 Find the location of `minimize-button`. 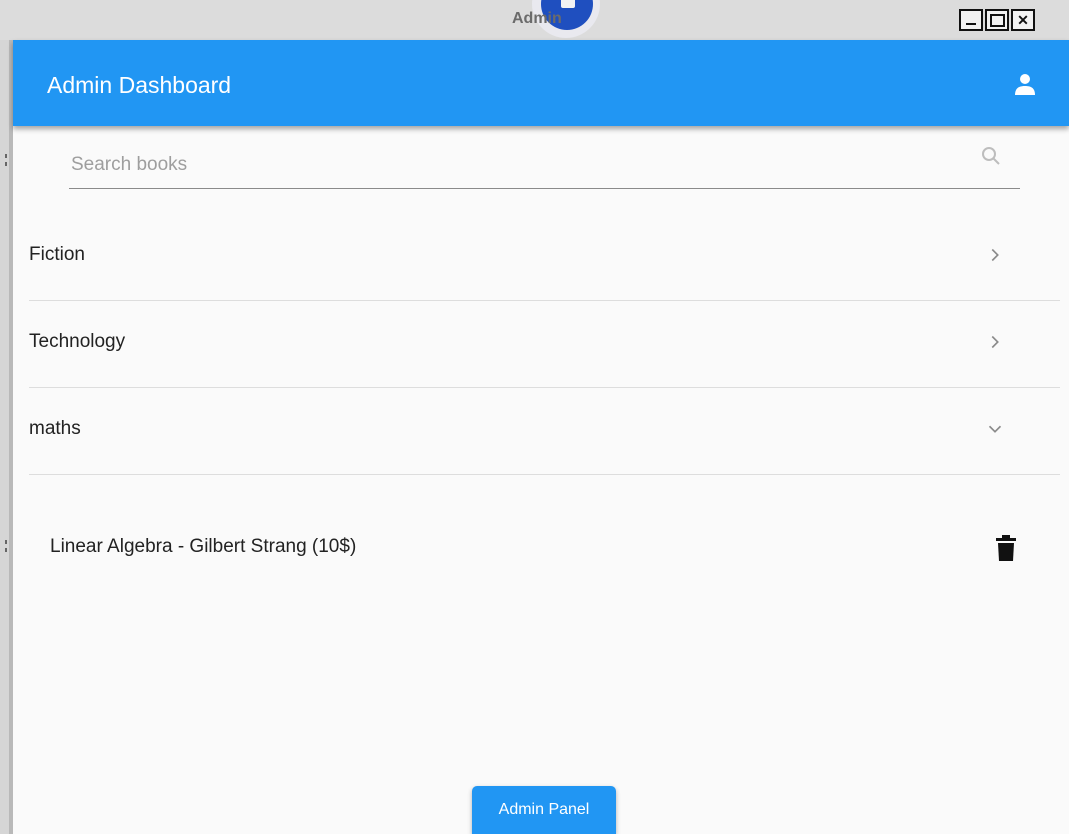

minimize-button is located at coordinates (971, 20).